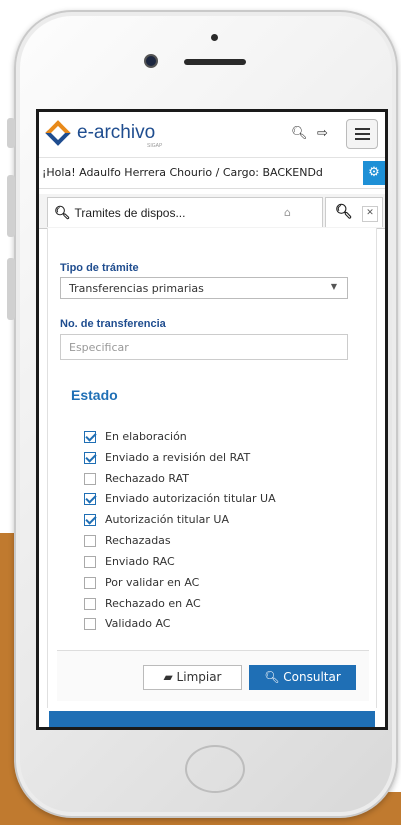  Describe the element at coordinates (287, 212) in the screenshot. I see `home-icon: ⌂` at that location.